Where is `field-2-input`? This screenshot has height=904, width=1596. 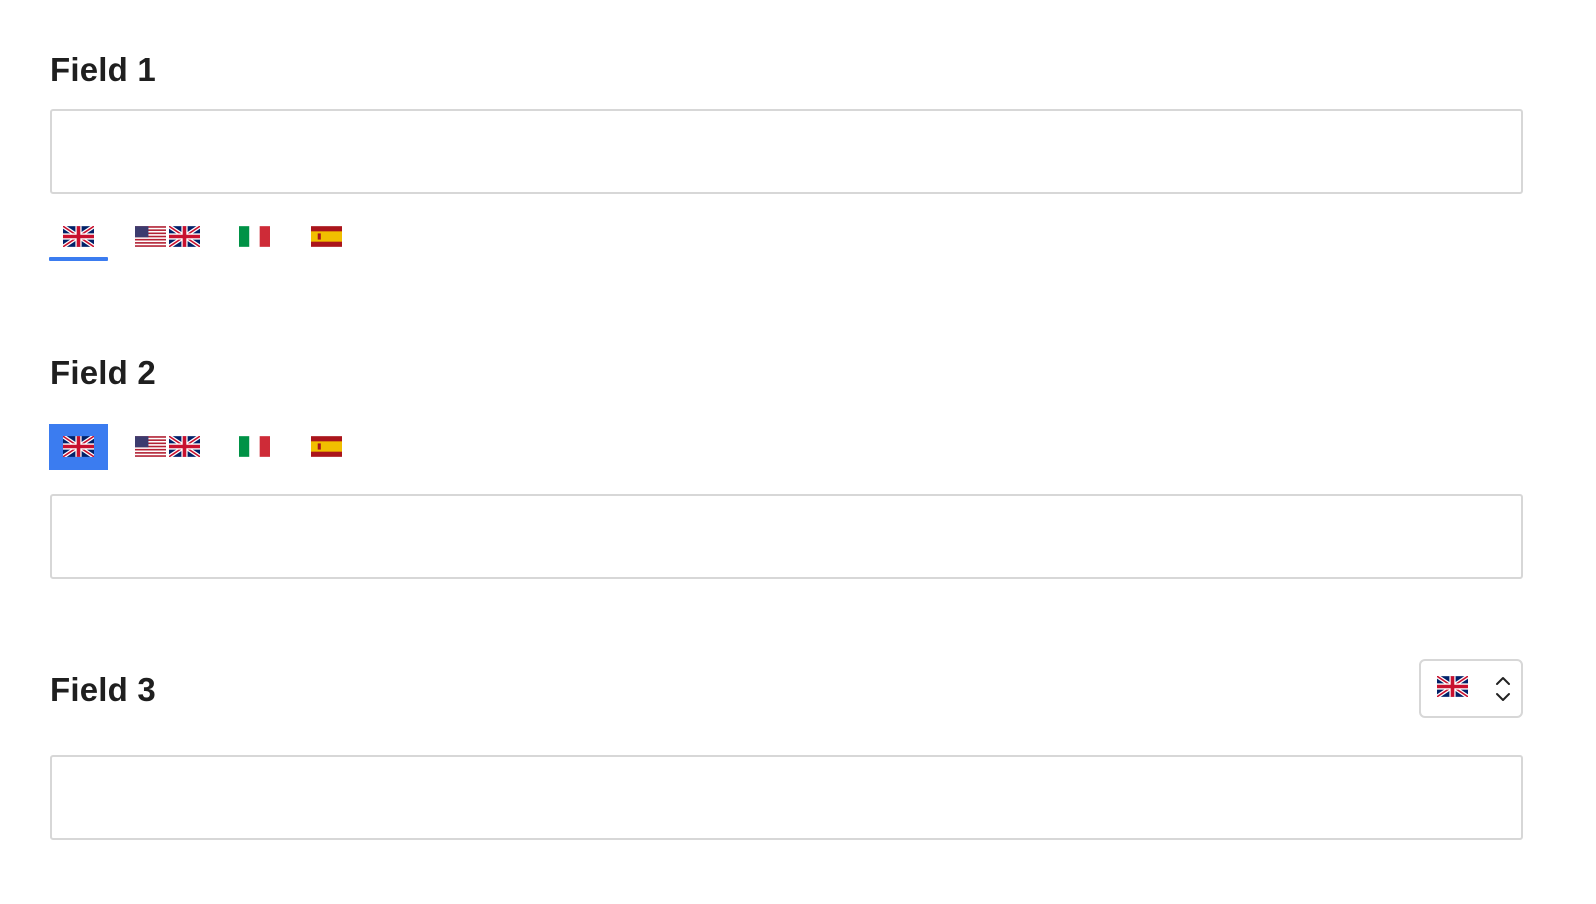 field-2-input is located at coordinates (786, 536).